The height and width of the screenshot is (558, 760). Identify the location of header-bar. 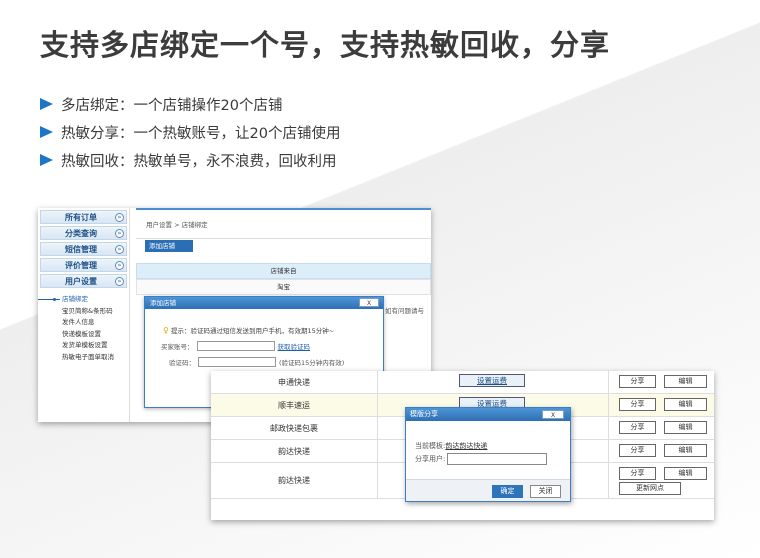
(283, 209).